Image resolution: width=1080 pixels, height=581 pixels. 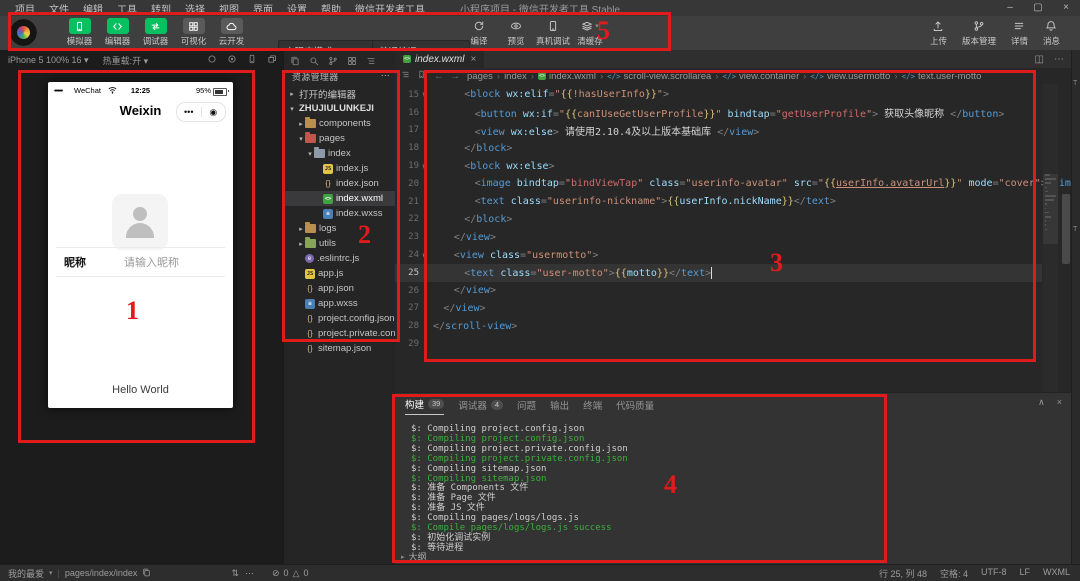 I want to click on minimap, so click(x=1050, y=238).